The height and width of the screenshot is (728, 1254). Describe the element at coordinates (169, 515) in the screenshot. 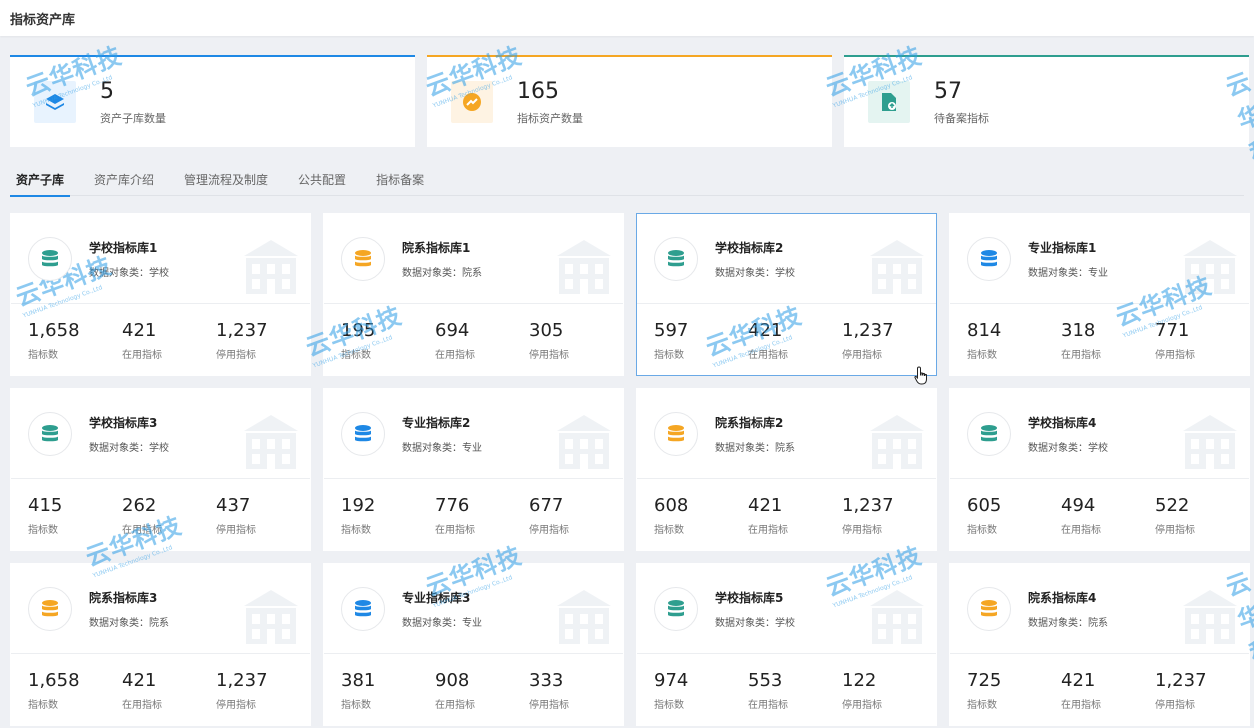

I see `metric-active: 262 在用指标` at that location.